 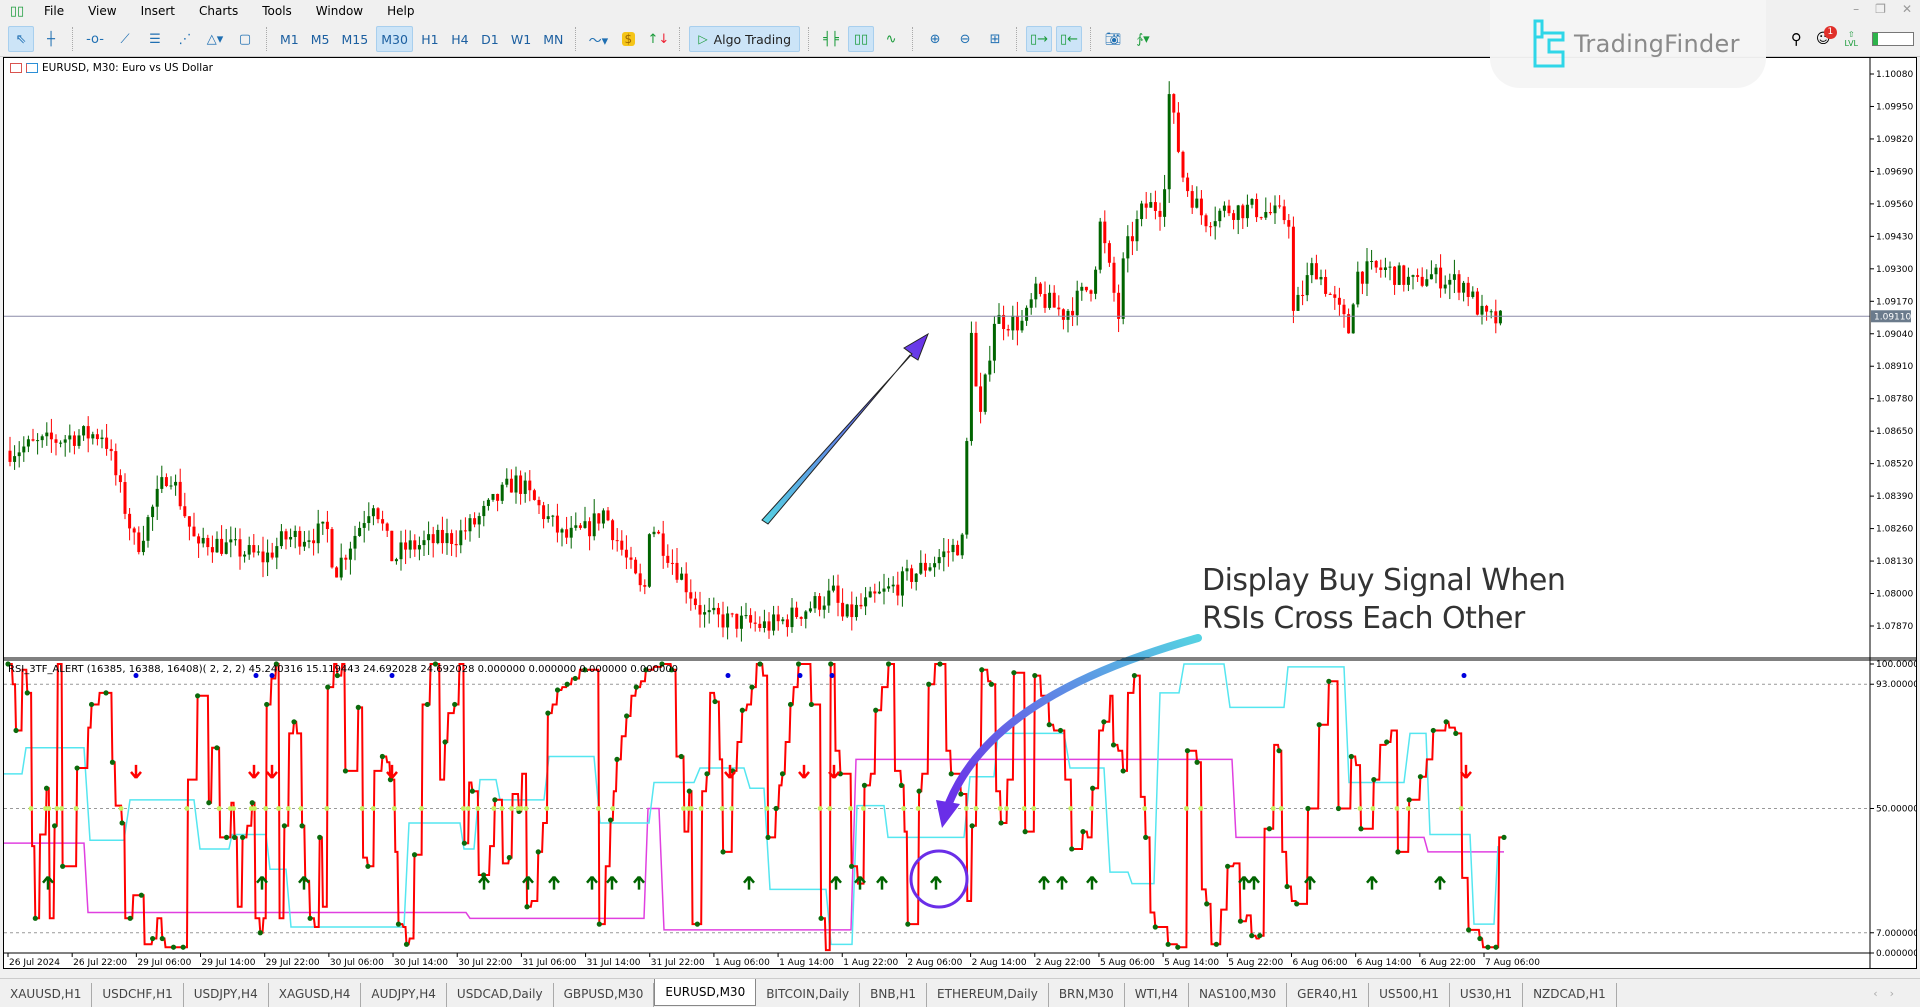 I want to click on crosshair-button: ┼, so click(x=51, y=39).